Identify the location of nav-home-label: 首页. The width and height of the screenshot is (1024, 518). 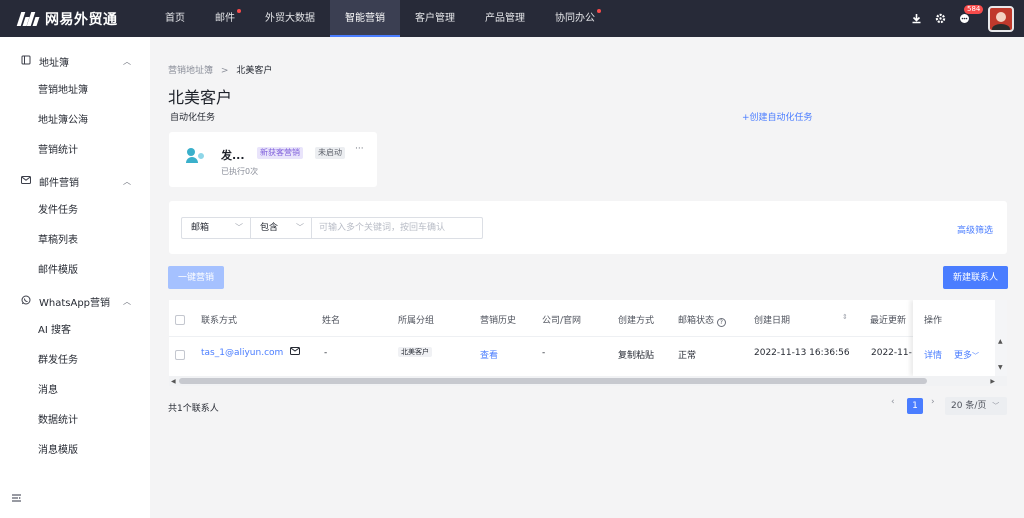
(175, 18).